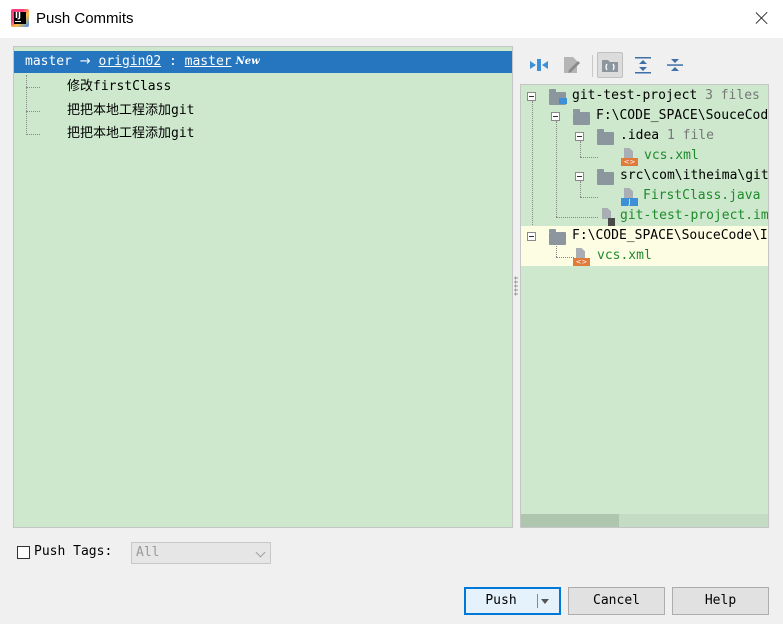 Image resolution: width=783 pixels, height=624 pixels. Describe the element at coordinates (610, 65) in the screenshot. I see `group-by-directory-icon` at that location.